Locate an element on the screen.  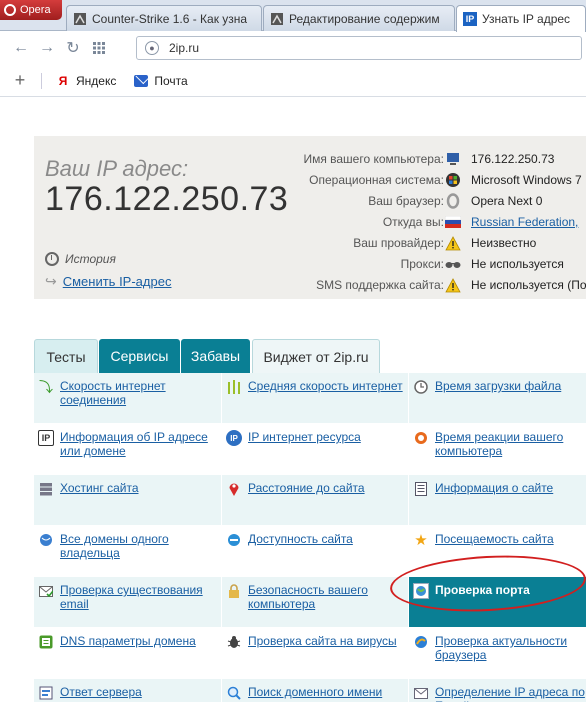
bookmark-label: Яндекс is located at coordinates (96, 80).